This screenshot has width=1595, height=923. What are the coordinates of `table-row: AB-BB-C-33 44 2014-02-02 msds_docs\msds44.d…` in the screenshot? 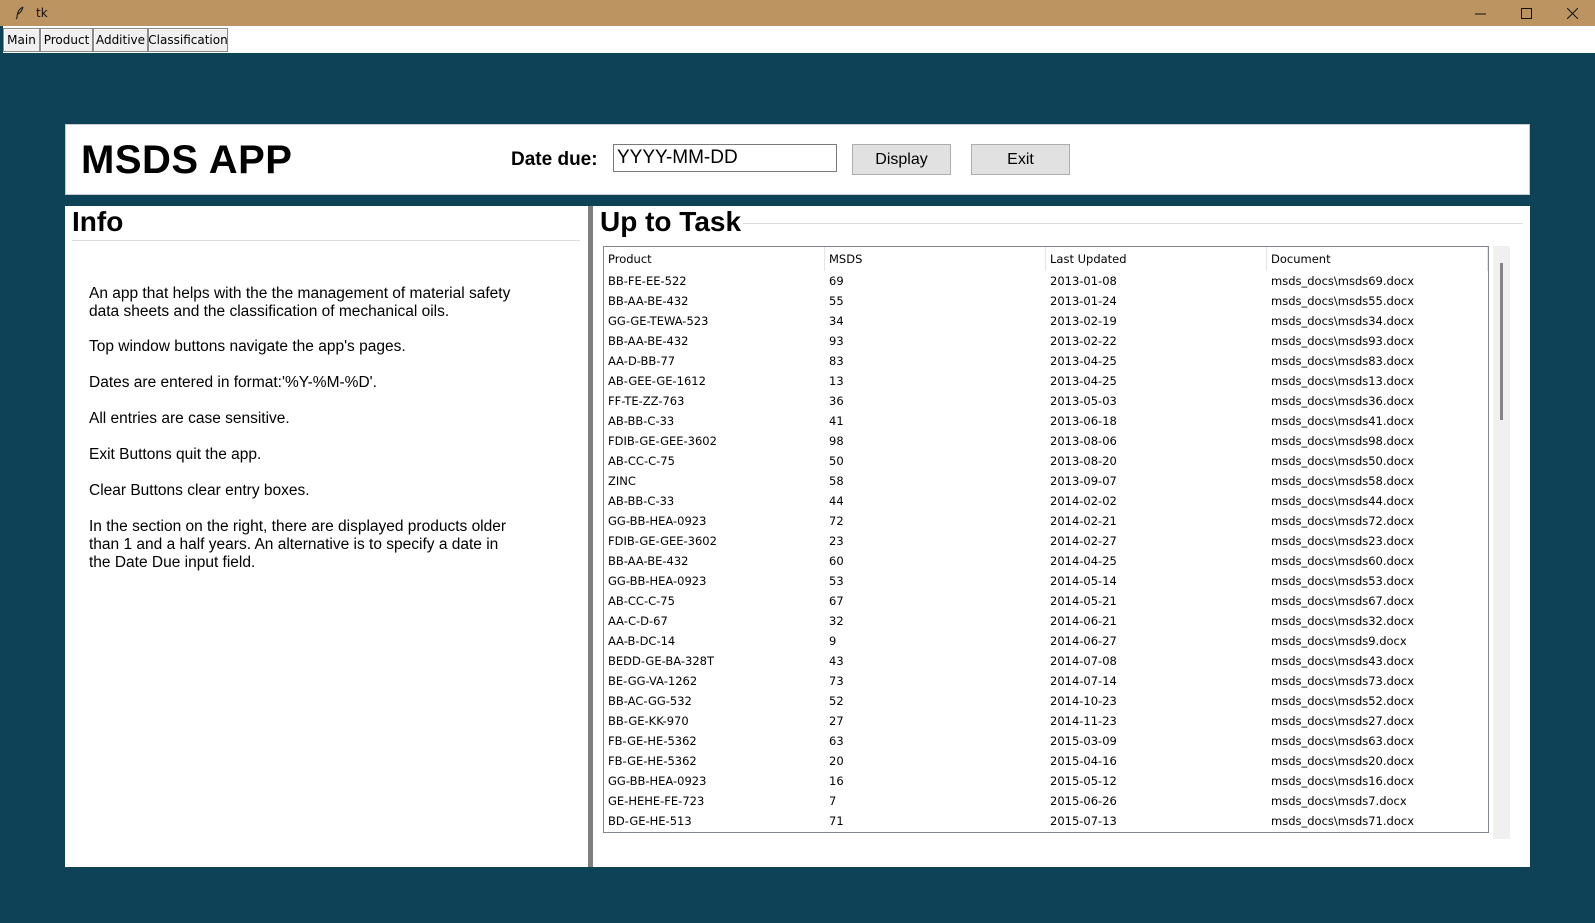 It's located at (1046, 501).